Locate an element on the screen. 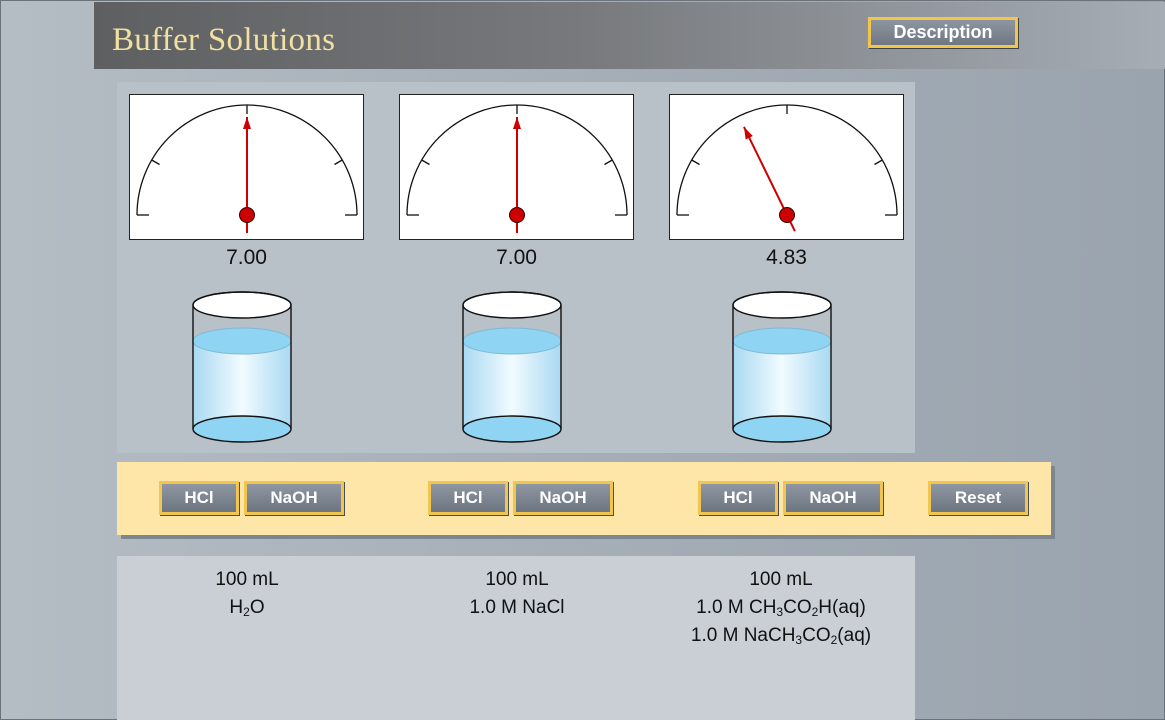  ph-meter-nacl is located at coordinates (516, 167).